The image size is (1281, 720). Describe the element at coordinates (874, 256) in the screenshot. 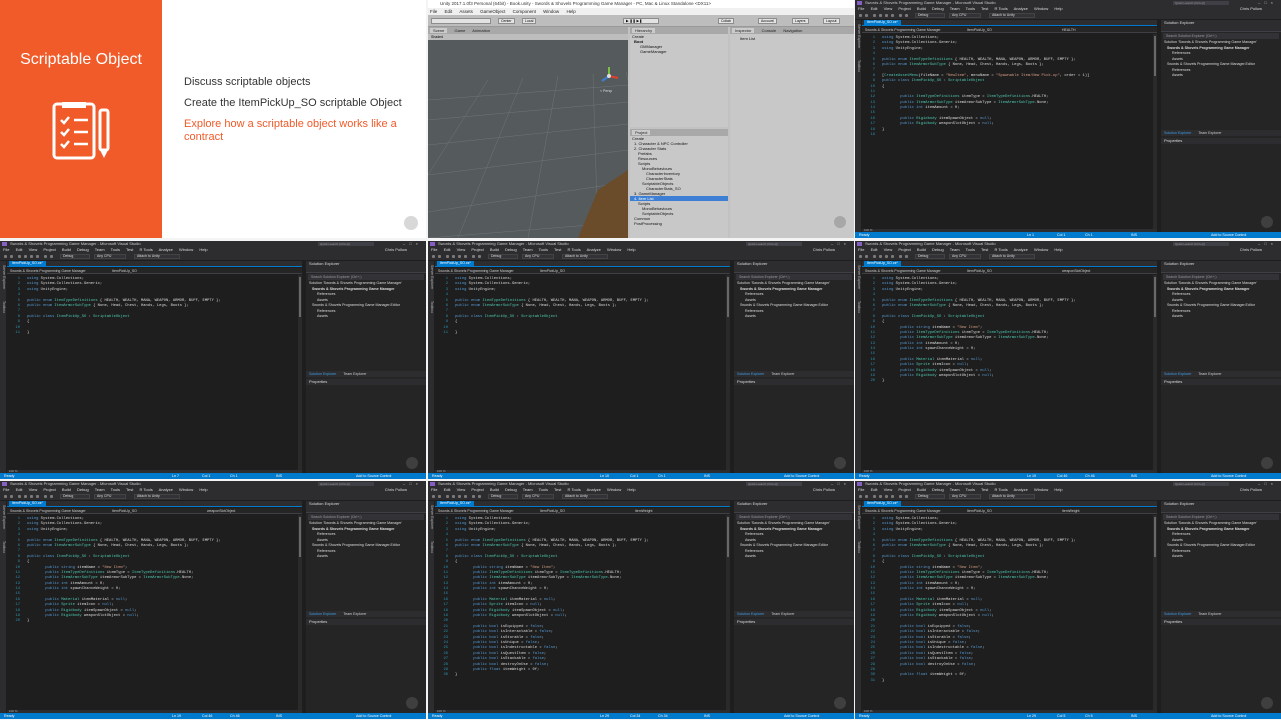

I see `new-file-icon` at that location.